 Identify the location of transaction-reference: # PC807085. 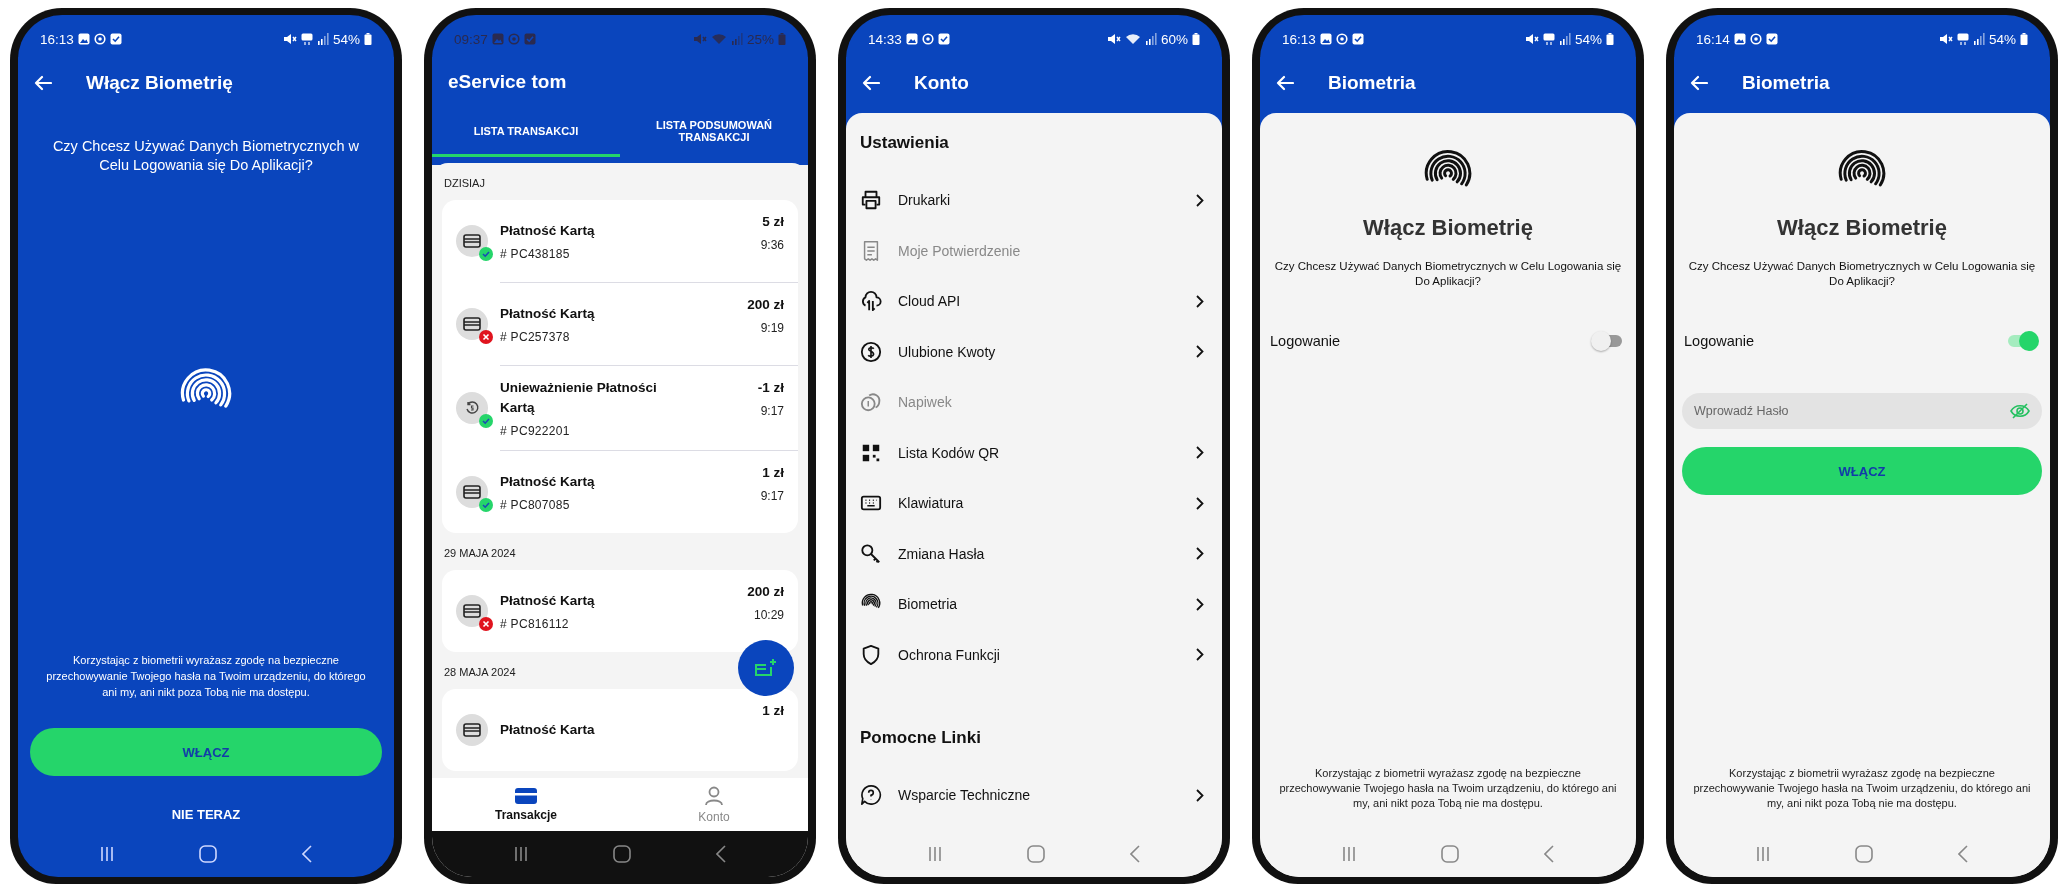
(535, 505).